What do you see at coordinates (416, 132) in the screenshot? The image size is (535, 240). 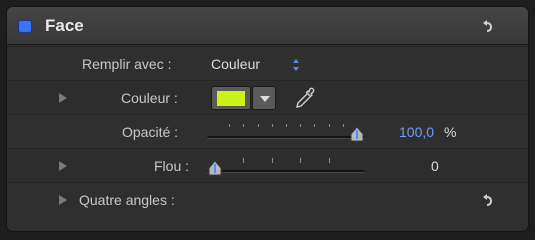 I see `opacity-value: 100,0` at bounding box center [416, 132].